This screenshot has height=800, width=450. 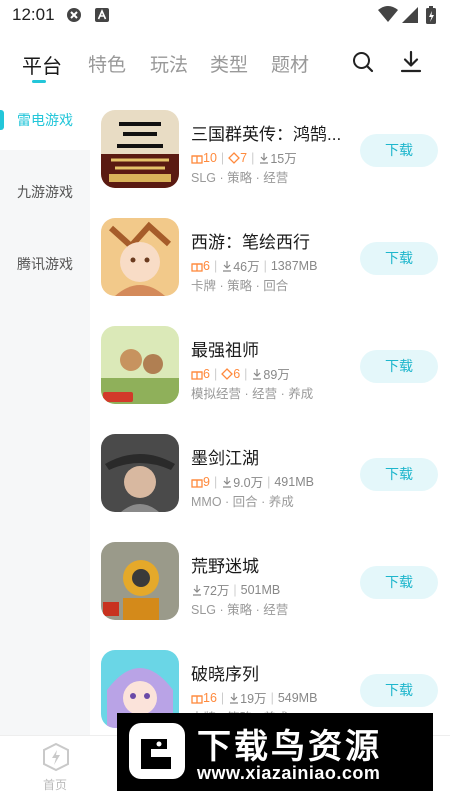 What do you see at coordinates (260, 589) in the screenshot?
I see `game-size: 501MB` at bounding box center [260, 589].